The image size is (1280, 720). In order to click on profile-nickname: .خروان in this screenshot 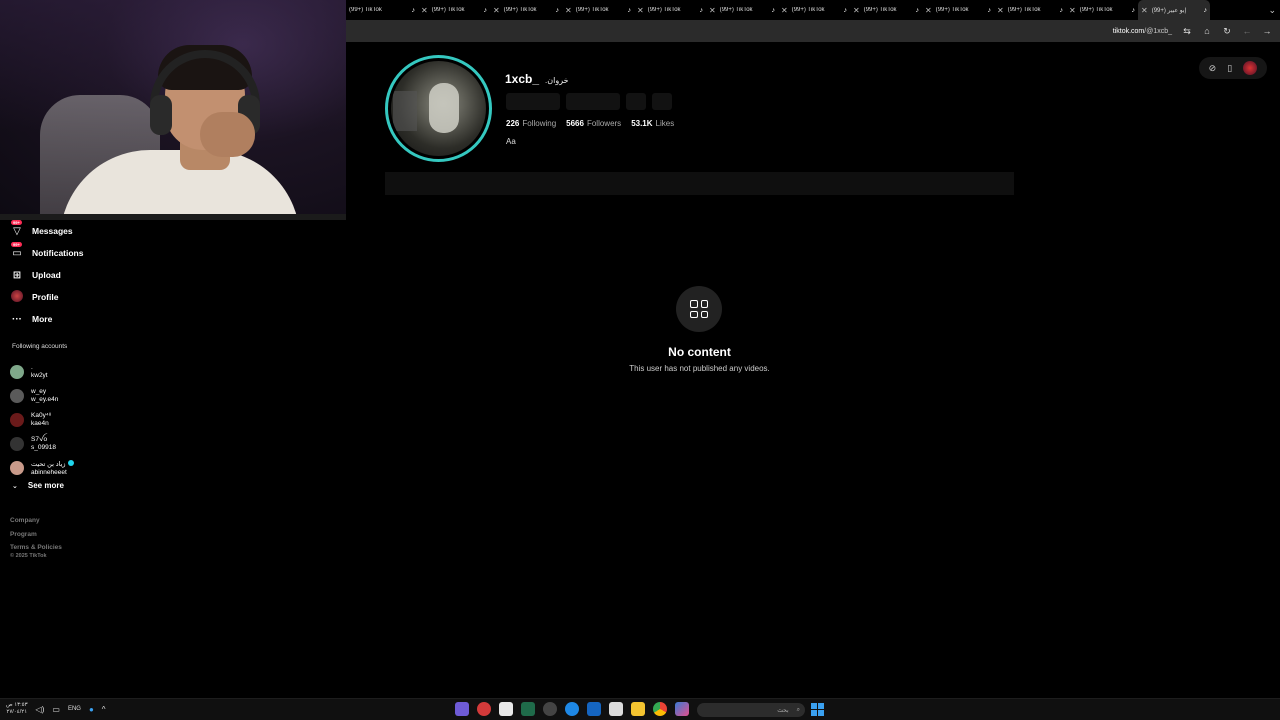, I will do `click(557, 80)`.